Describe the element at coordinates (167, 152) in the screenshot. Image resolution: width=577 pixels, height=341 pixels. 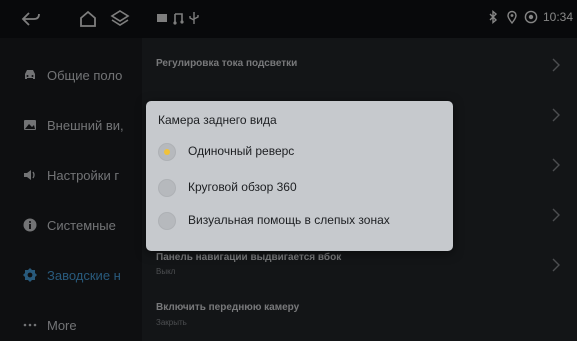
I see `radio-checked-icon` at that location.